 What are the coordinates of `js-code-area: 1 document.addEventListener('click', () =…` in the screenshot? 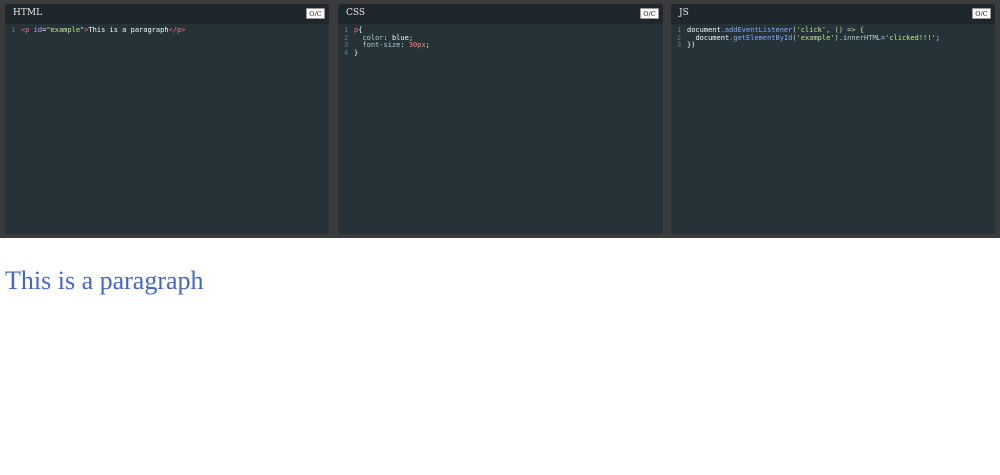 It's located at (833, 37).